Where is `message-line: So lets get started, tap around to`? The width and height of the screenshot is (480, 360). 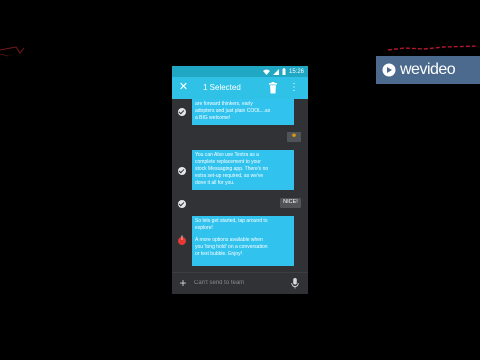 message-line: So lets get started, tap around to is located at coordinates (231, 221).